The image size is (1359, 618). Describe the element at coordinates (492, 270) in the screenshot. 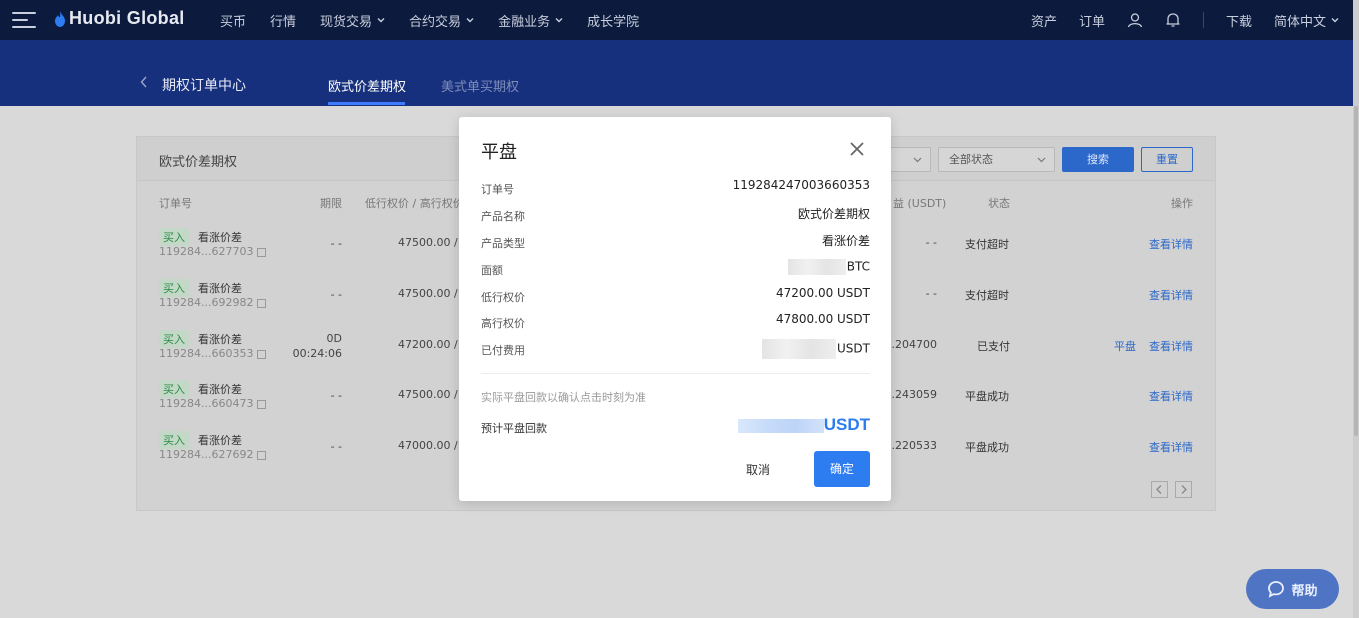

I see `field-label: 面额` at that location.